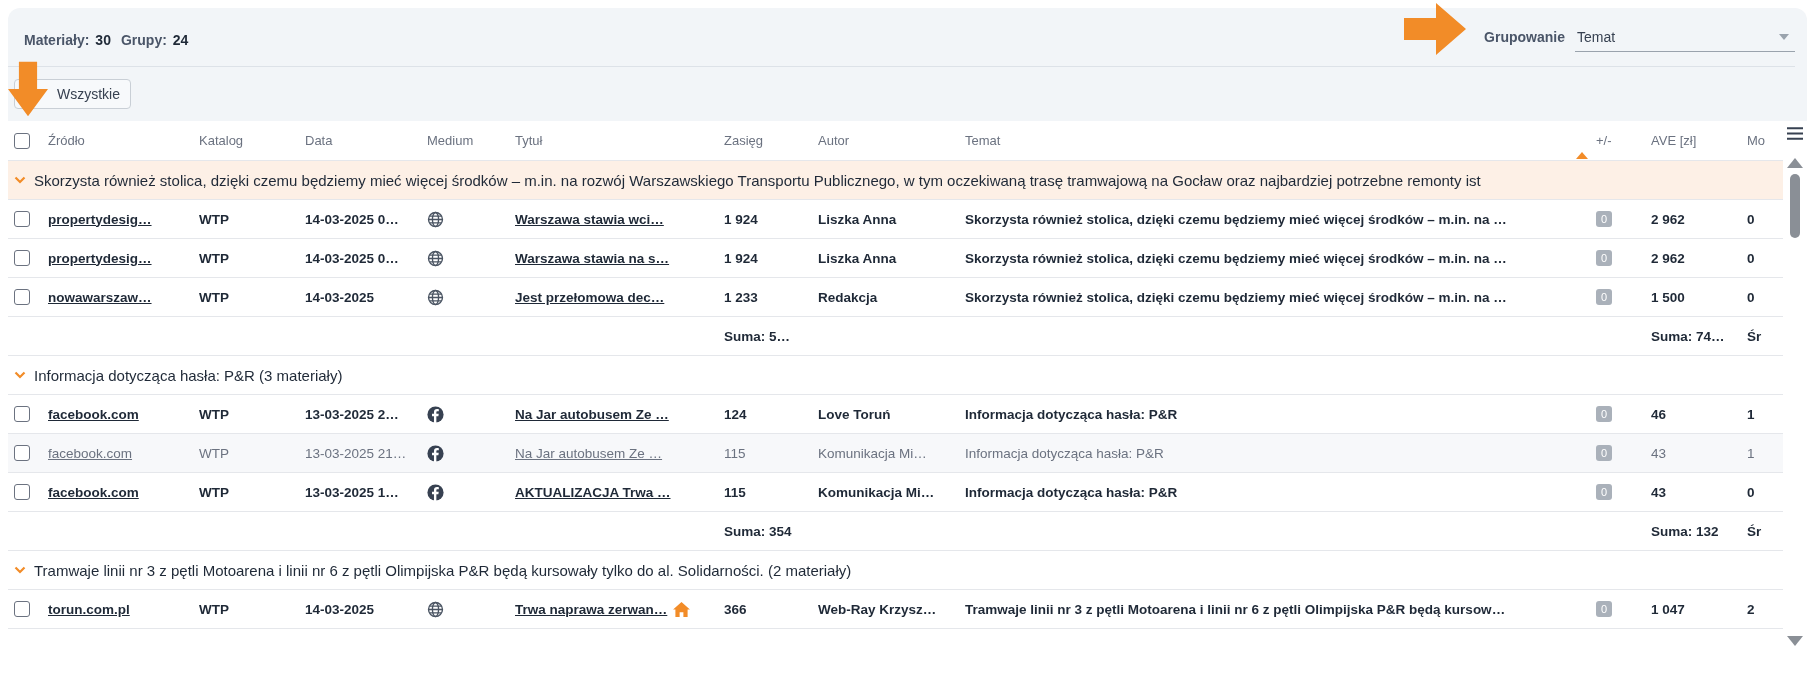  I want to click on author-cell-text: Redakcja, so click(848, 297).